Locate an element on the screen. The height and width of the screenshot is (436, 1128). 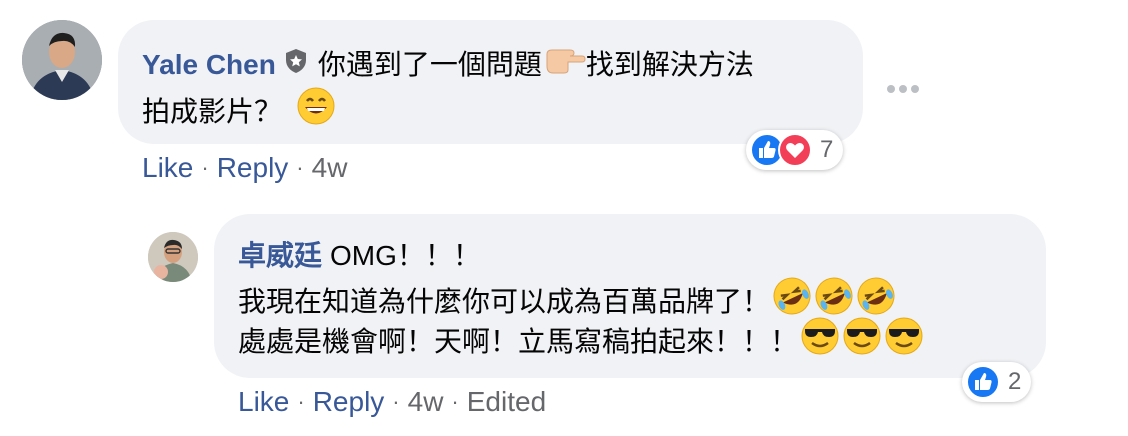
comment-reactions: 7 is located at coordinates (795, 150).